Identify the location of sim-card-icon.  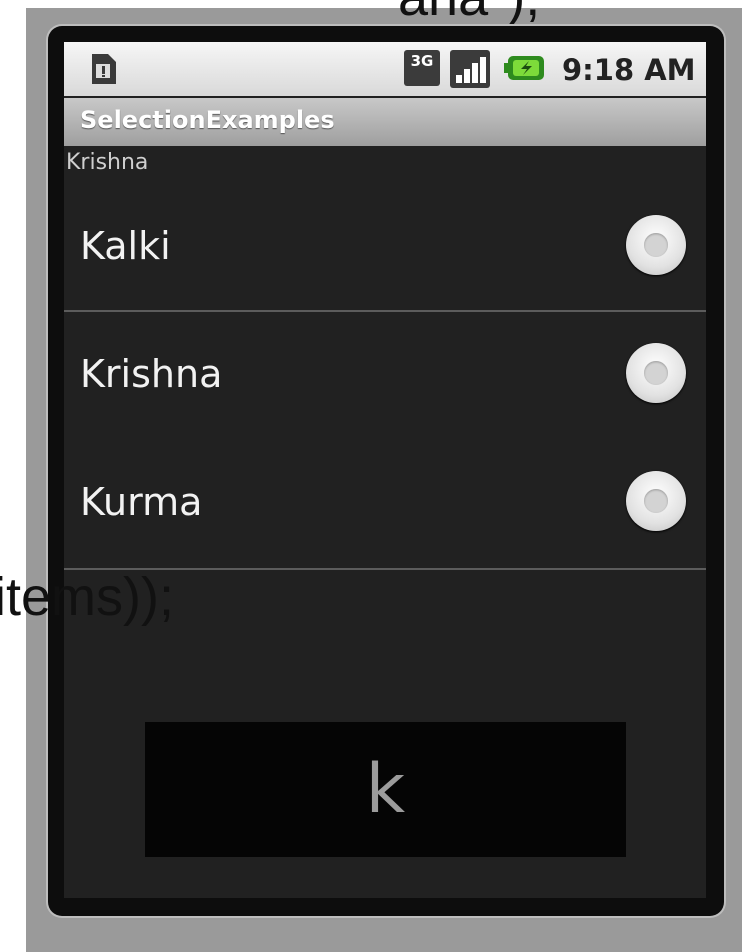
(104, 69).